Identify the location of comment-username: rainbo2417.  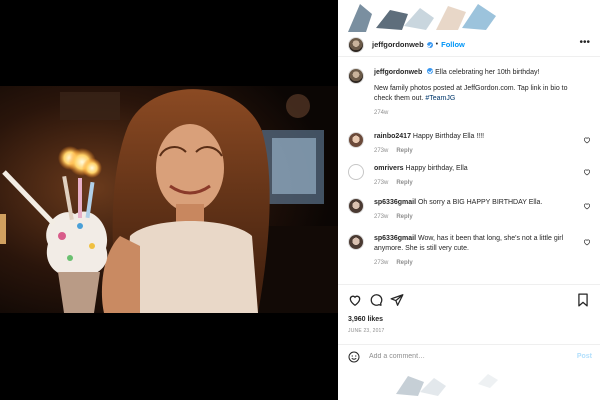
(392, 136).